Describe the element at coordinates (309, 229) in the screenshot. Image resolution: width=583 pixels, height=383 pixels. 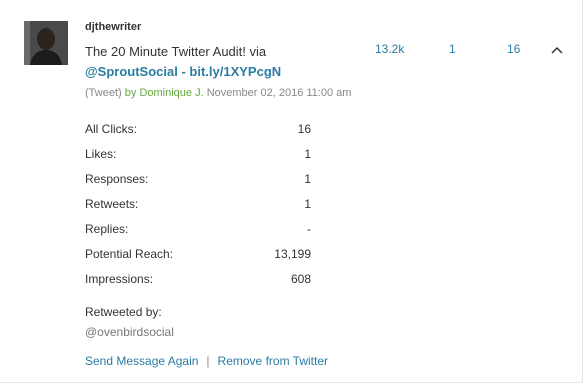
I see `metric-value: -` at that location.